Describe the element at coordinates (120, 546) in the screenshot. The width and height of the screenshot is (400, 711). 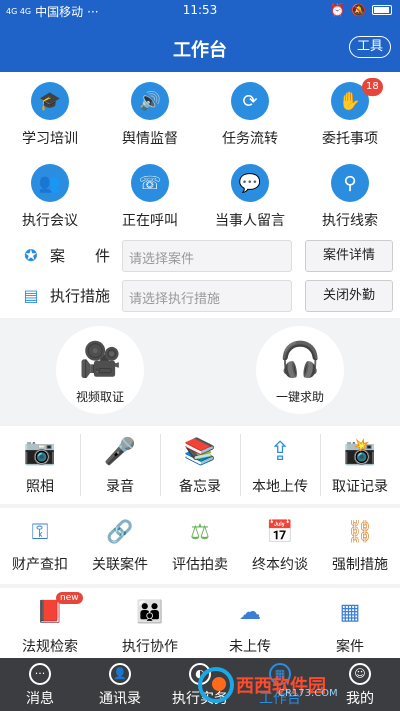
I see `action-related-case: 🔗 关联案件` at that location.